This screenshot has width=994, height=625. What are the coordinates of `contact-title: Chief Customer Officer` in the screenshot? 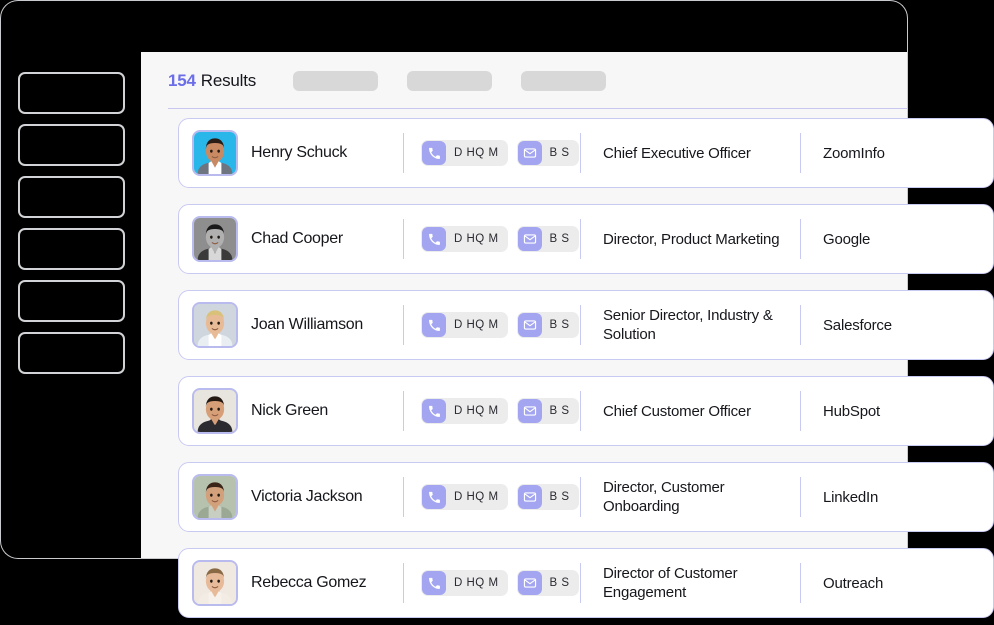 It's located at (677, 411).